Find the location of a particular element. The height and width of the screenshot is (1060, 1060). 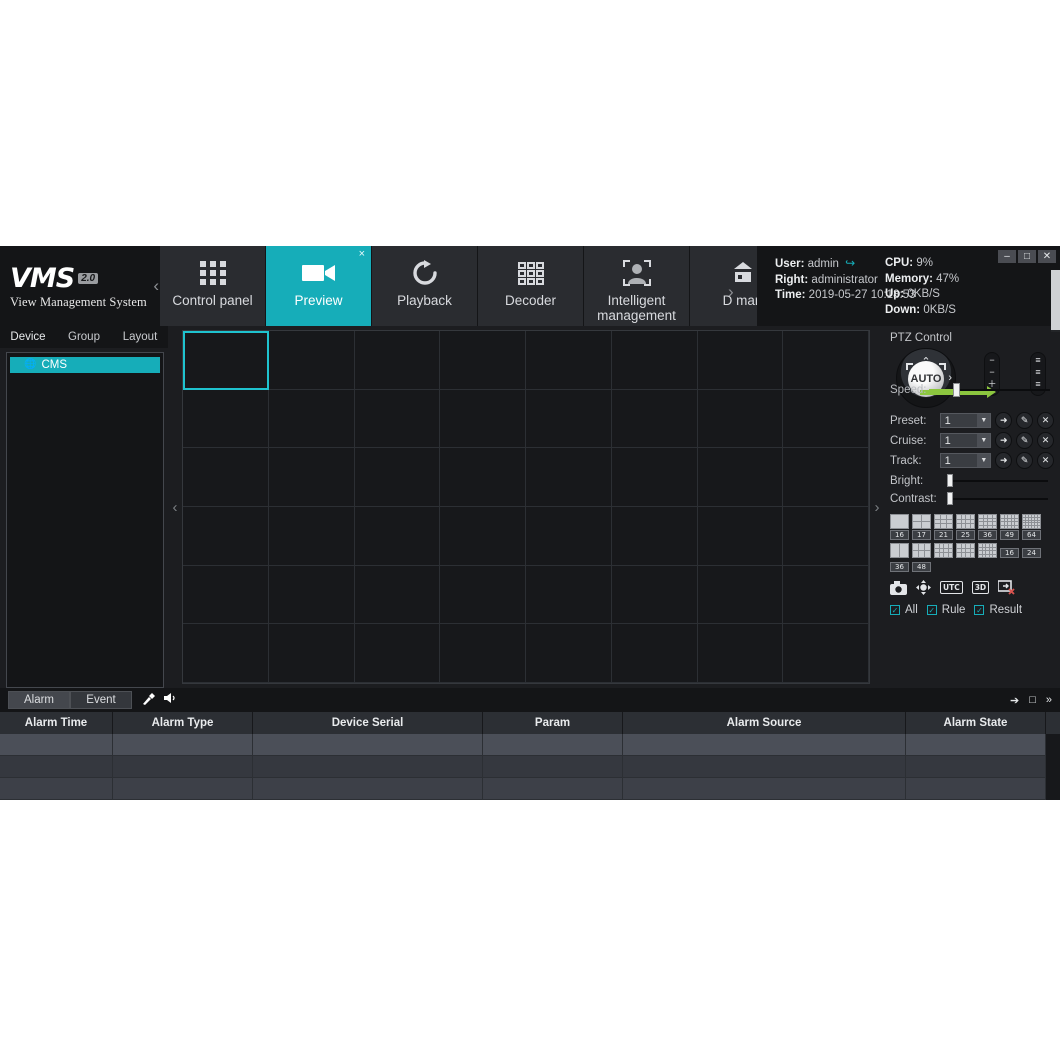

tree-item-cms: 🌐 CMS is located at coordinates (85, 365).